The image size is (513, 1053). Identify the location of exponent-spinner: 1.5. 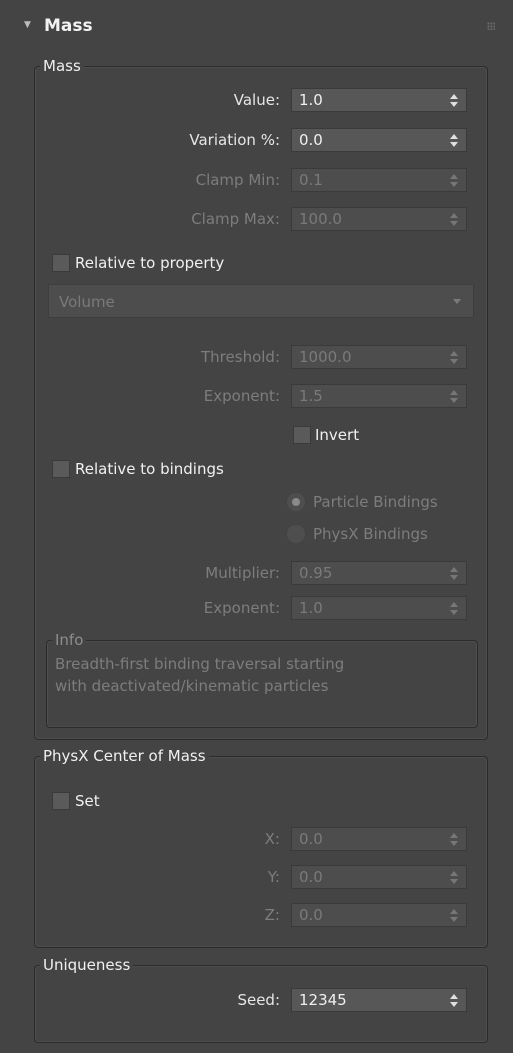
(379, 396).